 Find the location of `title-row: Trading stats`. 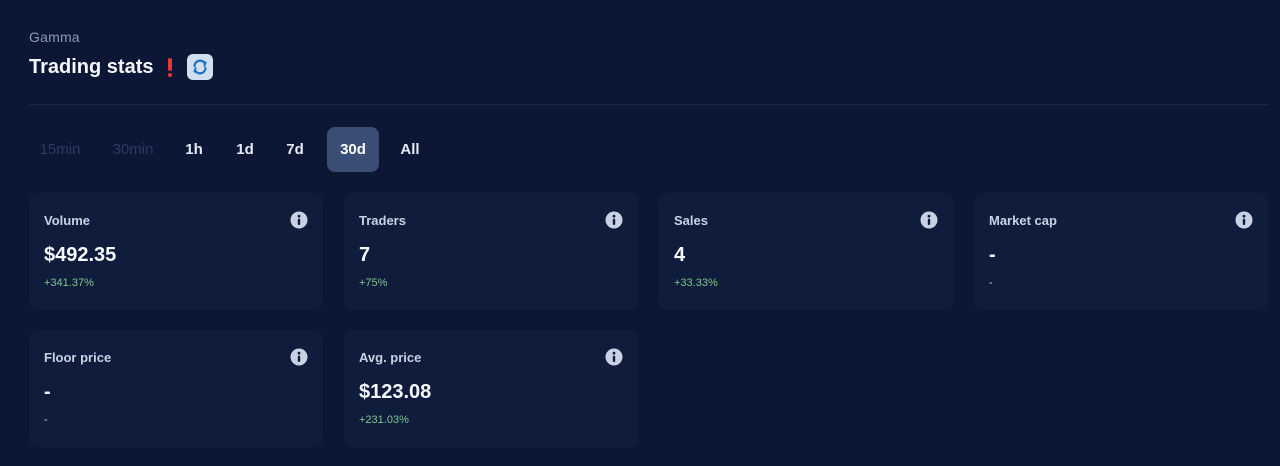

title-row: Trading stats is located at coordinates (121, 67).